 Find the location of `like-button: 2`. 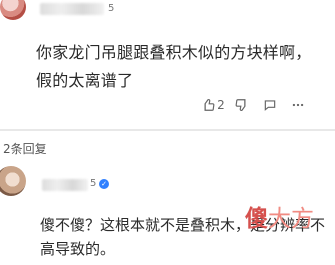

like-button: 2 is located at coordinates (213, 105).